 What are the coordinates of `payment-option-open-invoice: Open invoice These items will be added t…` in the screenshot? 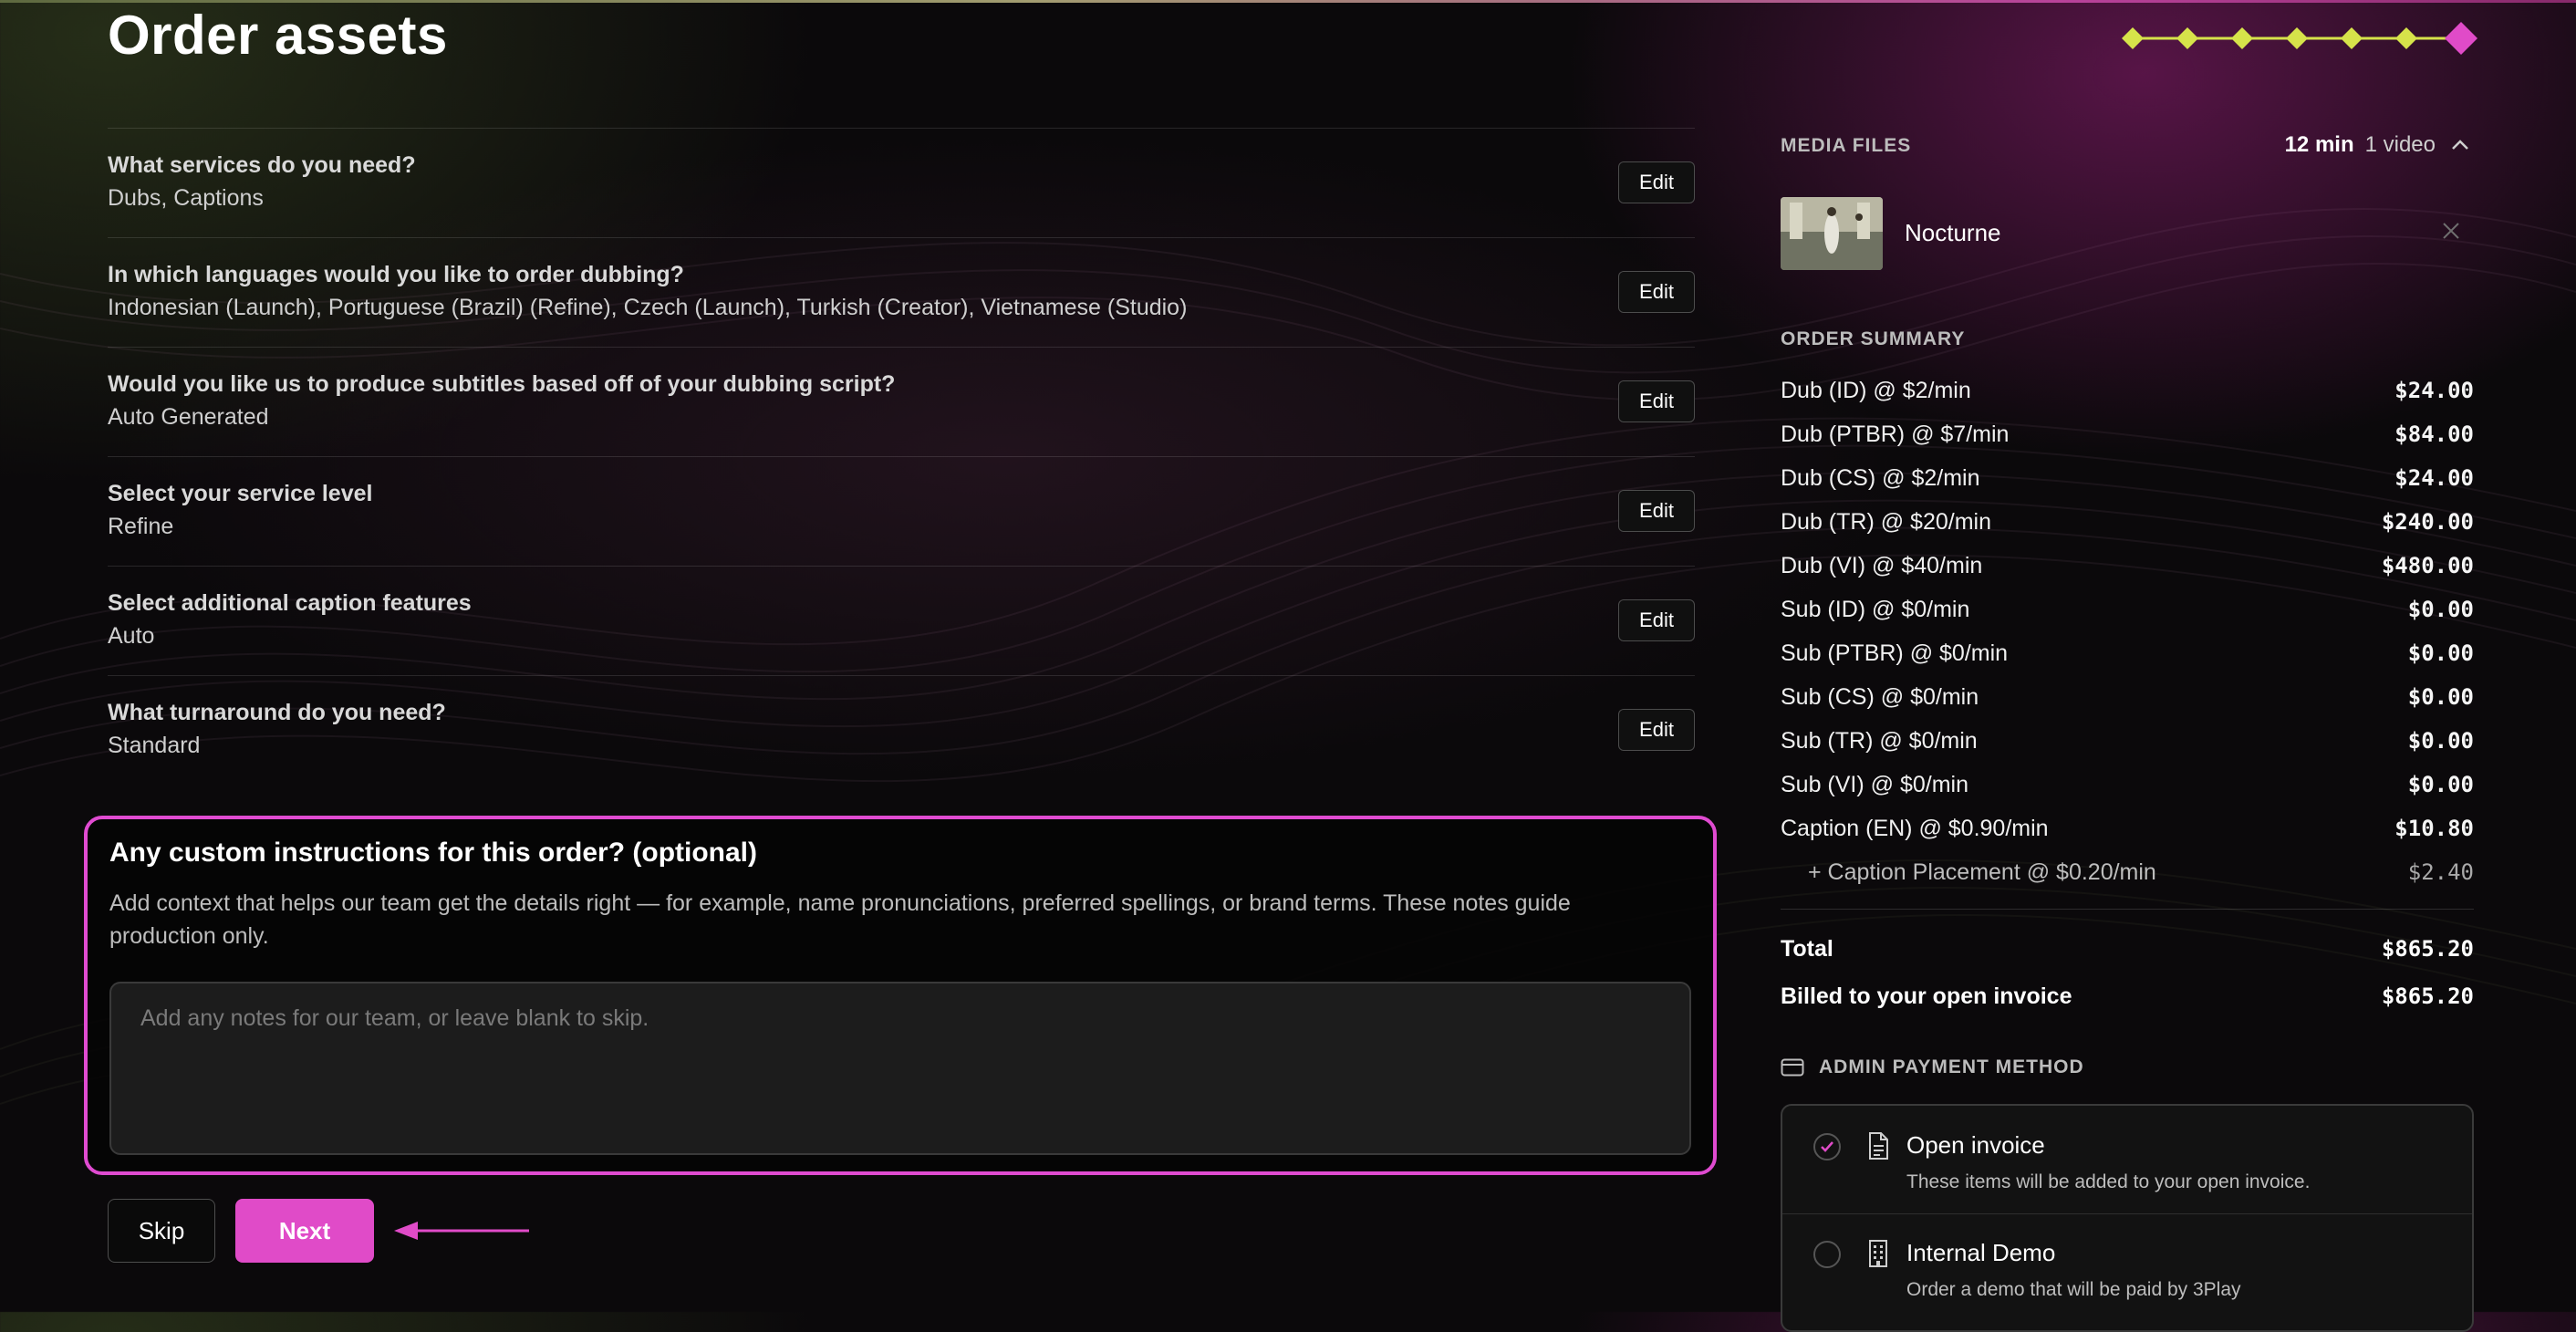 It's located at (2127, 1159).